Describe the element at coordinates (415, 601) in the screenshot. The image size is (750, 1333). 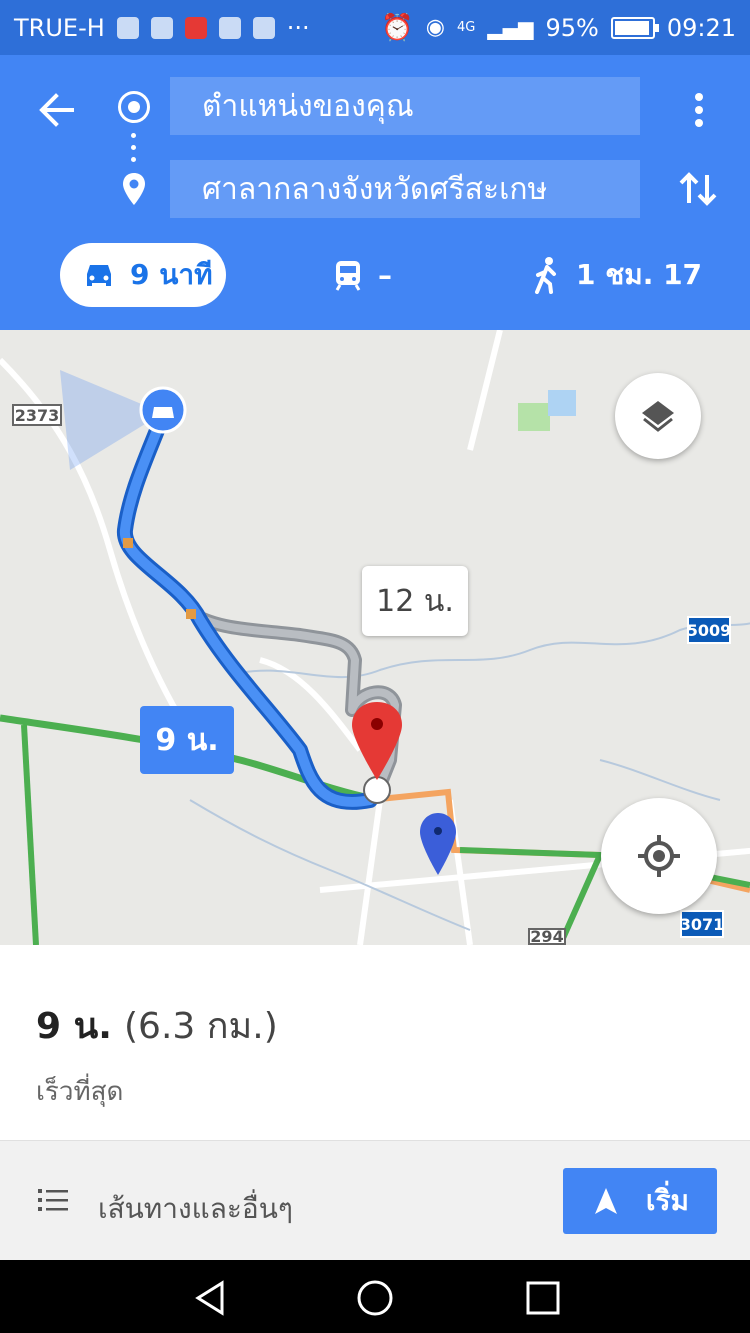
I see `alternate-route-label: 12 น.` at that location.